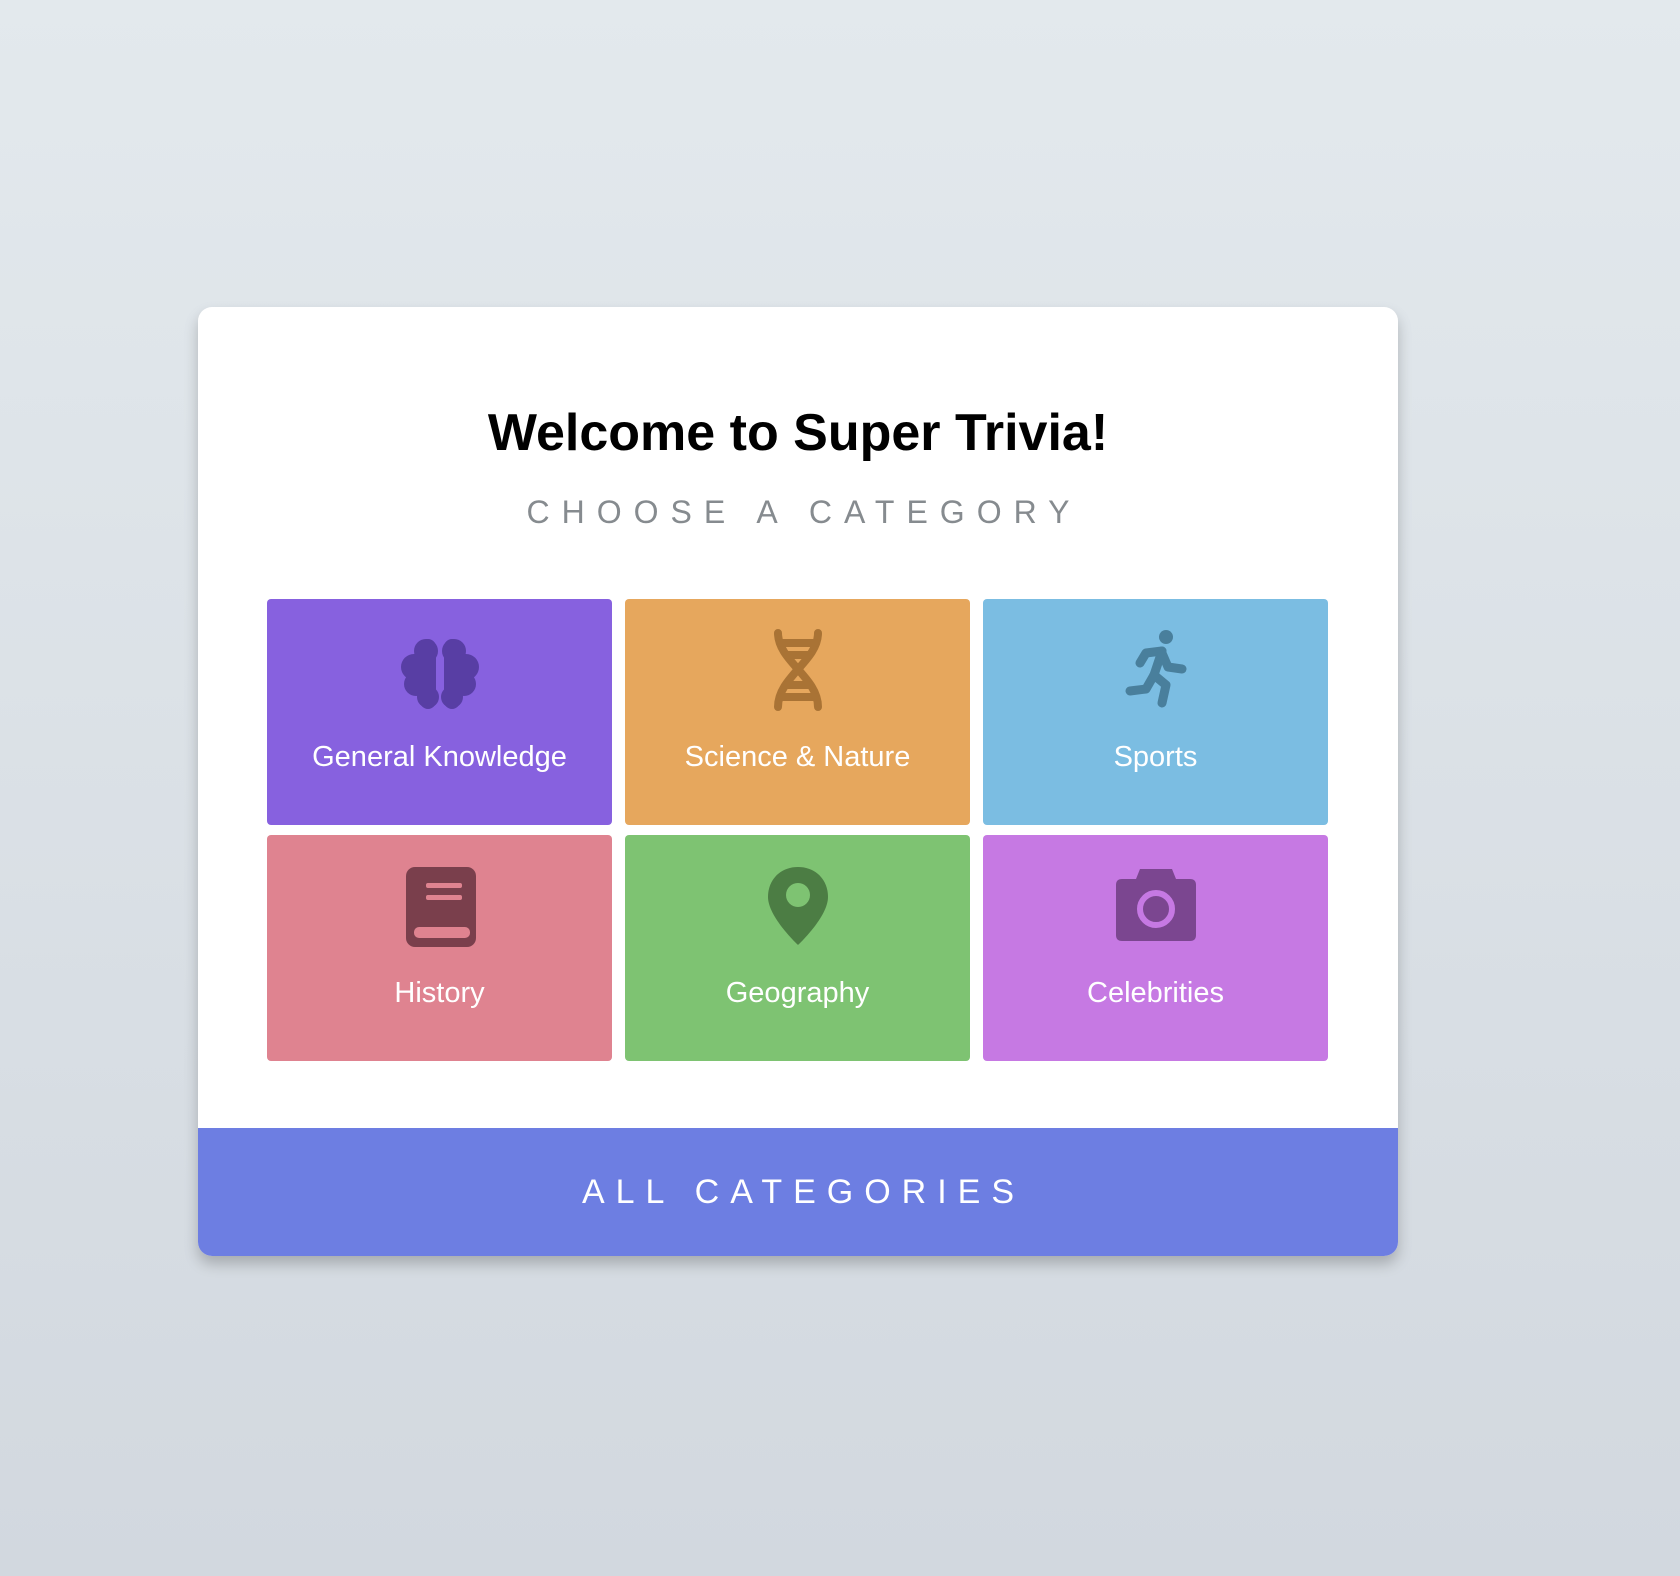 The width and height of the screenshot is (1680, 1576). What do you see at coordinates (797, 948) in the screenshot?
I see `category-tile-geography: Geography` at bounding box center [797, 948].